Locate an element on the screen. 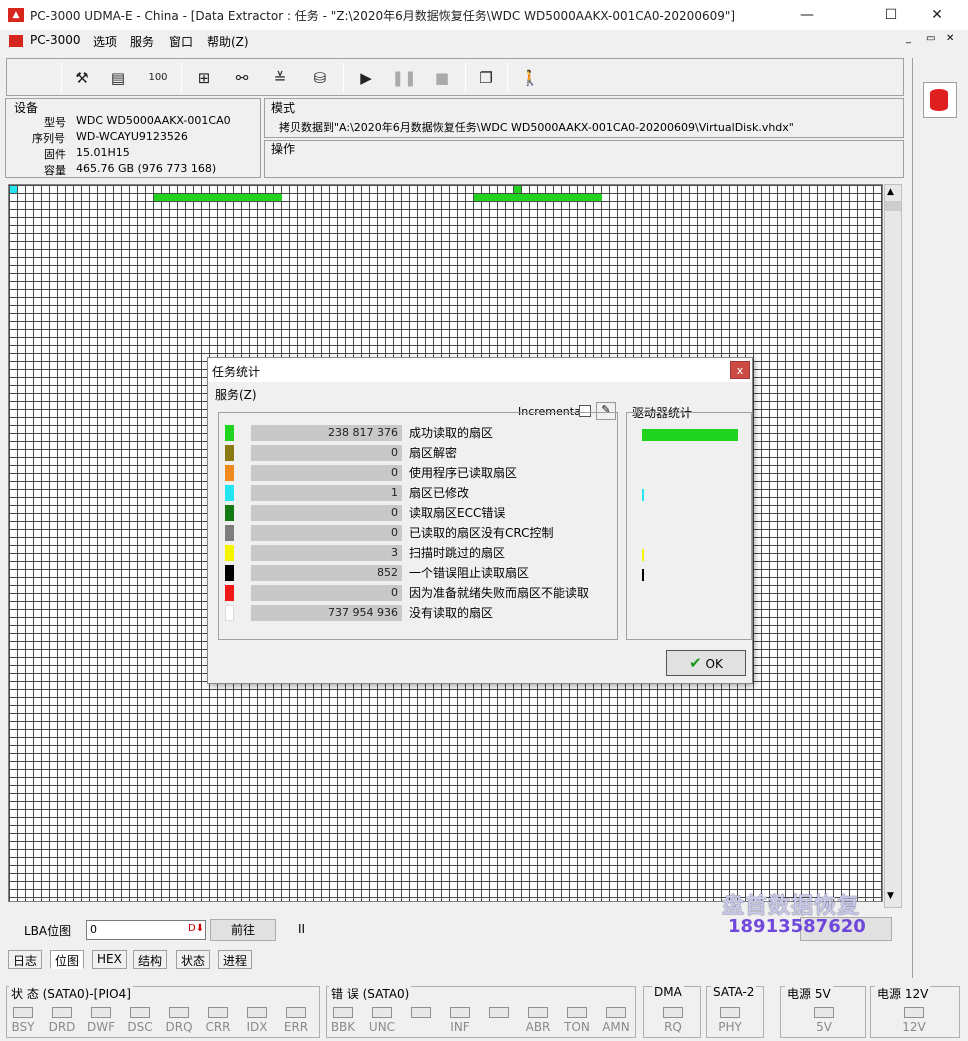 This screenshot has height=1041, width=968. state-group-title: 状 态 (SATA0)-[PIO4] is located at coordinates (71, 993).